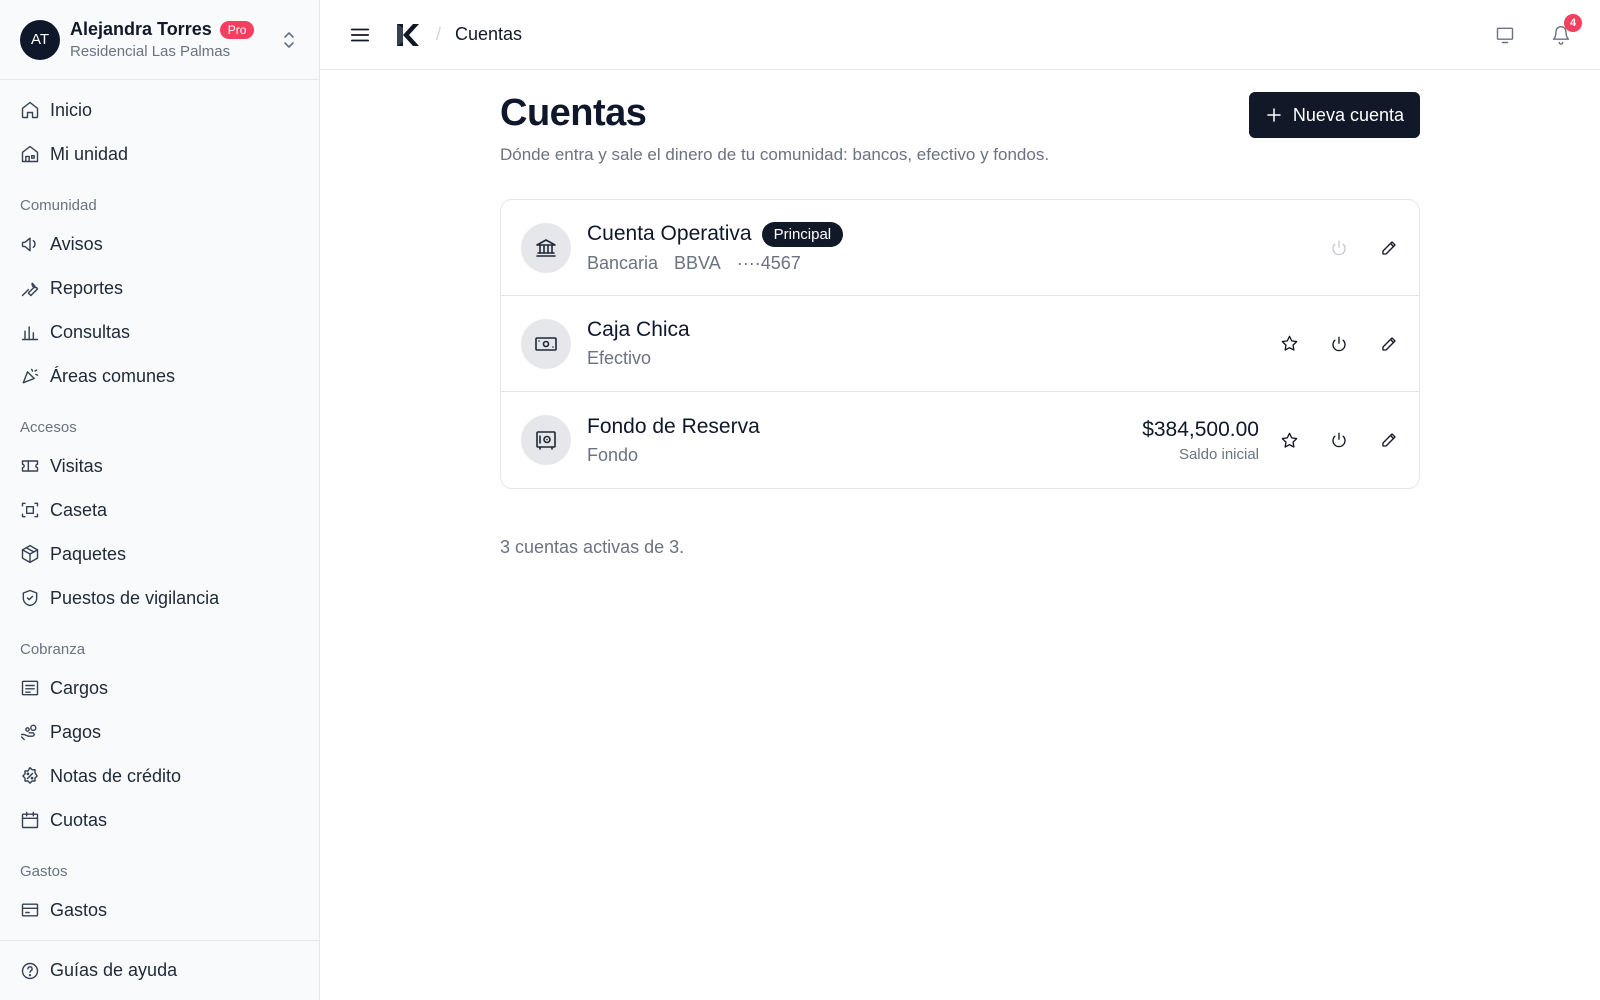 The height and width of the screenshot is (1000, 1600). What do you see at coordinates (407, 35) in the screenshot?
I see `app-logo` at bounding box center [407, 35].